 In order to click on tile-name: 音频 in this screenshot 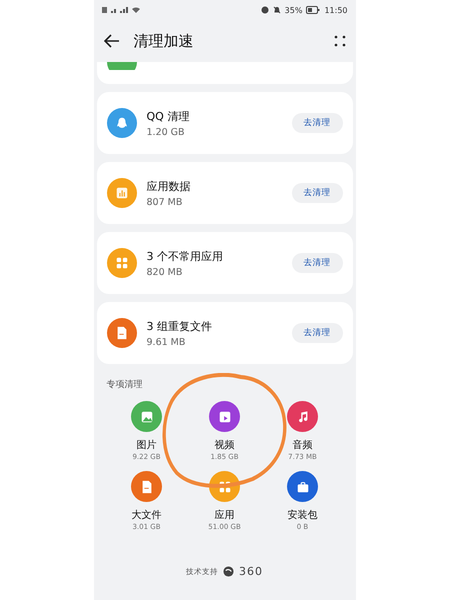, I will do `click(302, 445)`.